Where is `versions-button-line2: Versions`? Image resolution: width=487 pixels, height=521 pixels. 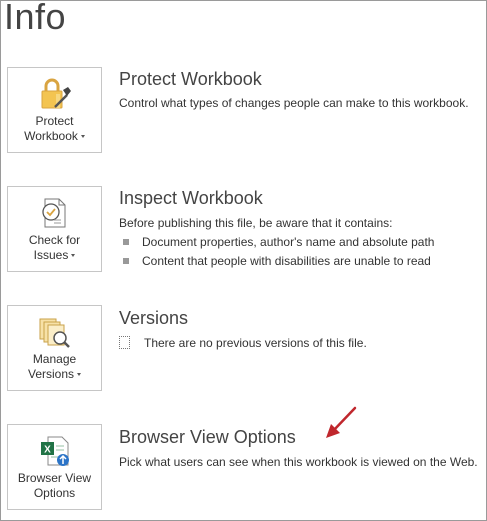
versions-button-line2: Versions is located at coordinates (51, 374).